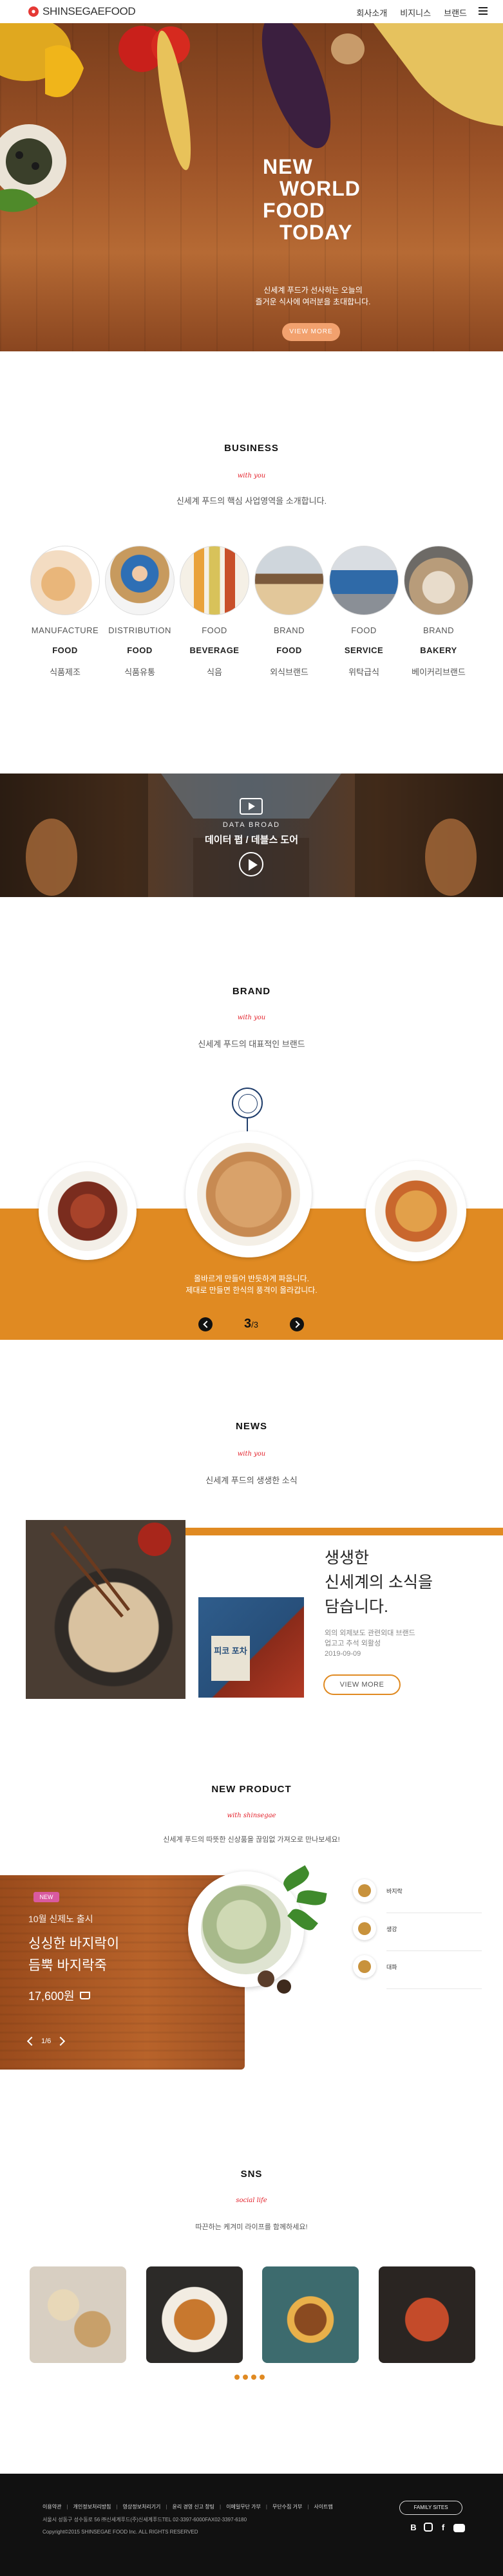  I want to click on news-view-more-button: VIEW MORE, so click(362, 1684).